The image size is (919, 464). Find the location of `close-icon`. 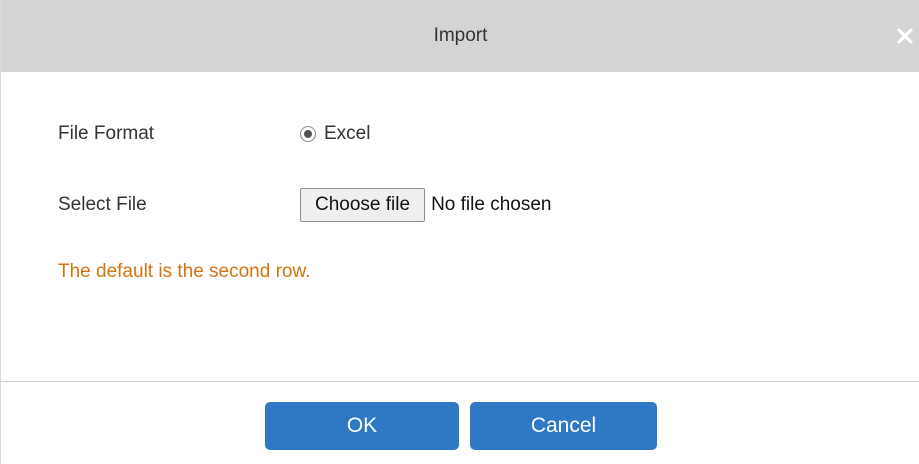

close-icon is located at coordinates (905, 36).